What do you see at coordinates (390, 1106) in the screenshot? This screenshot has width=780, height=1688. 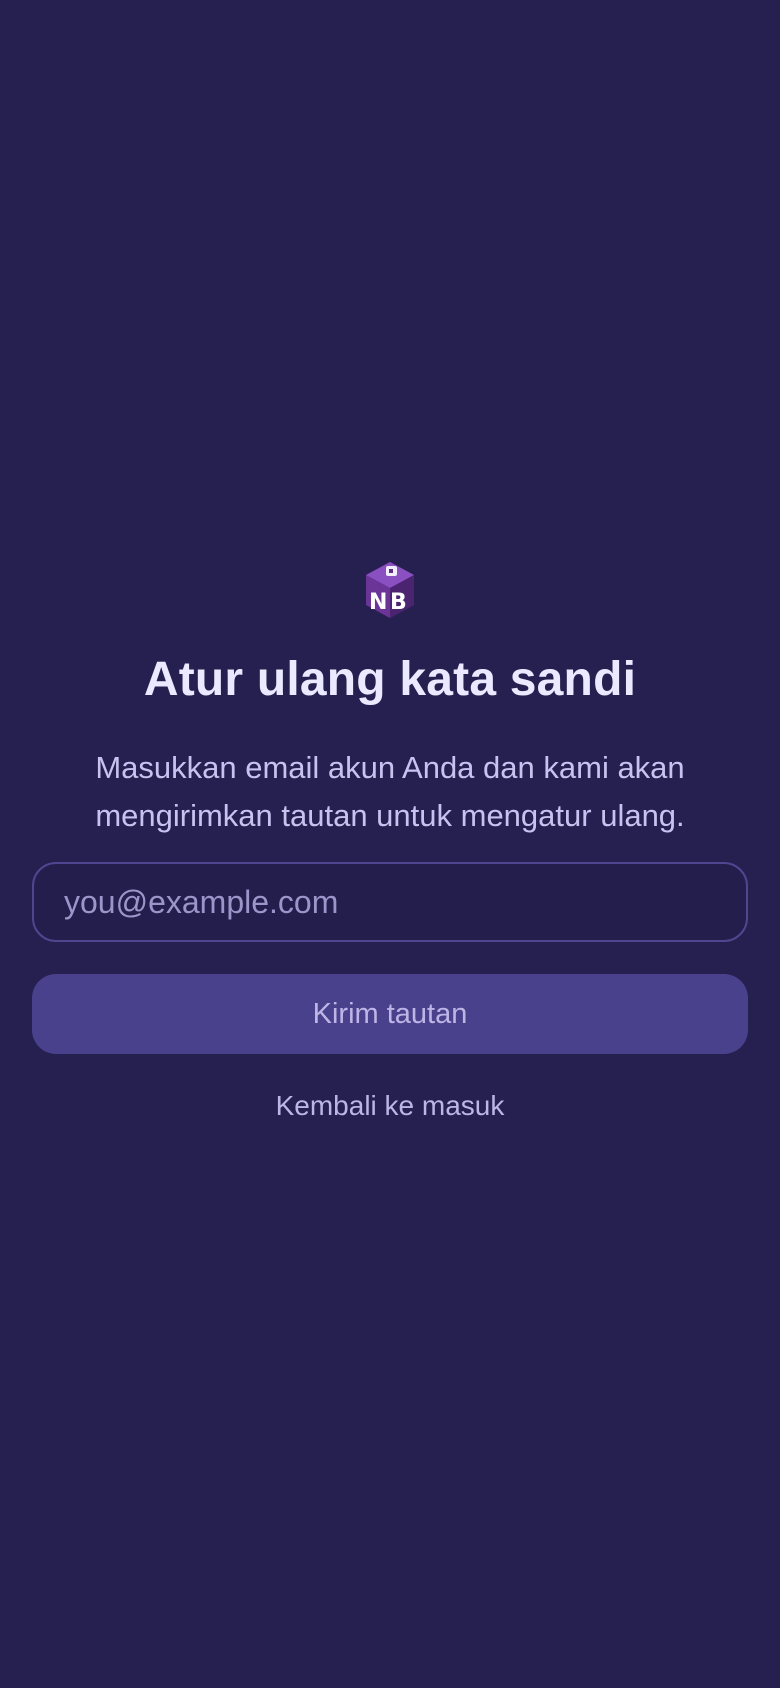 I see `back-to-login-link: Kembali ke masuk` at bounding box center [390, 1106].